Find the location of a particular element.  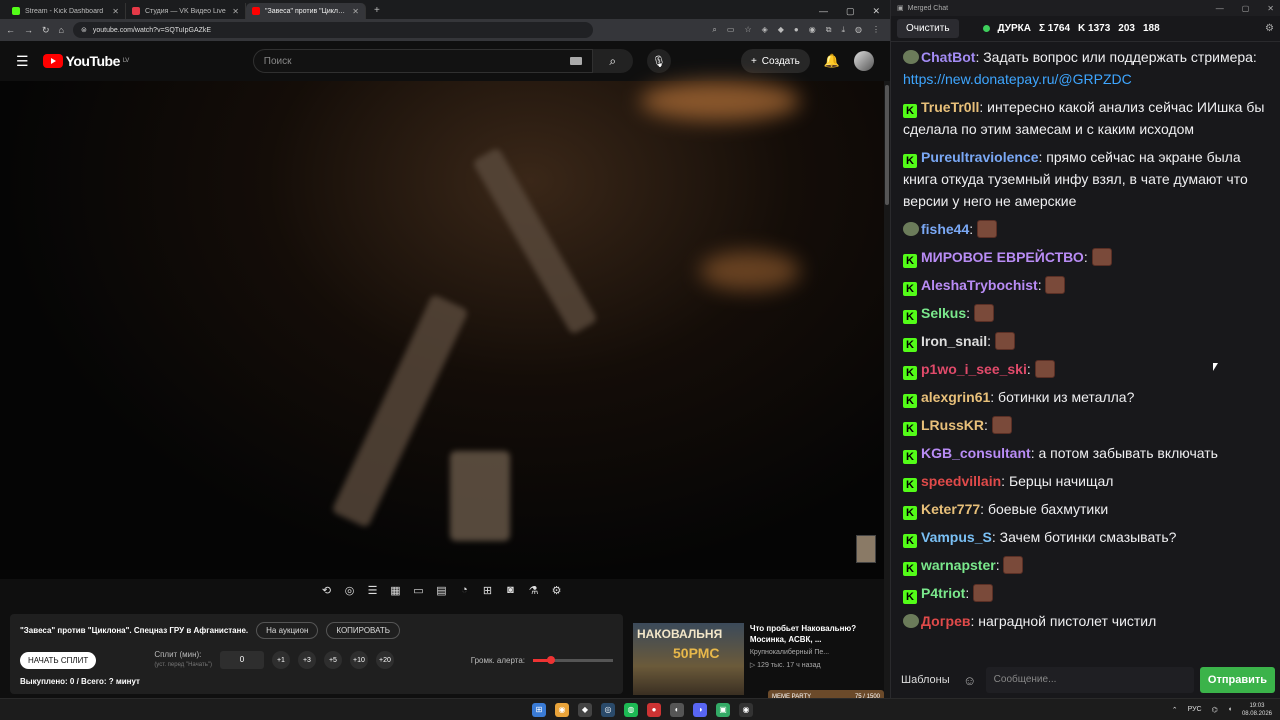

notifications-bell-icon: 🔔 is located at coordinates (832, 61).